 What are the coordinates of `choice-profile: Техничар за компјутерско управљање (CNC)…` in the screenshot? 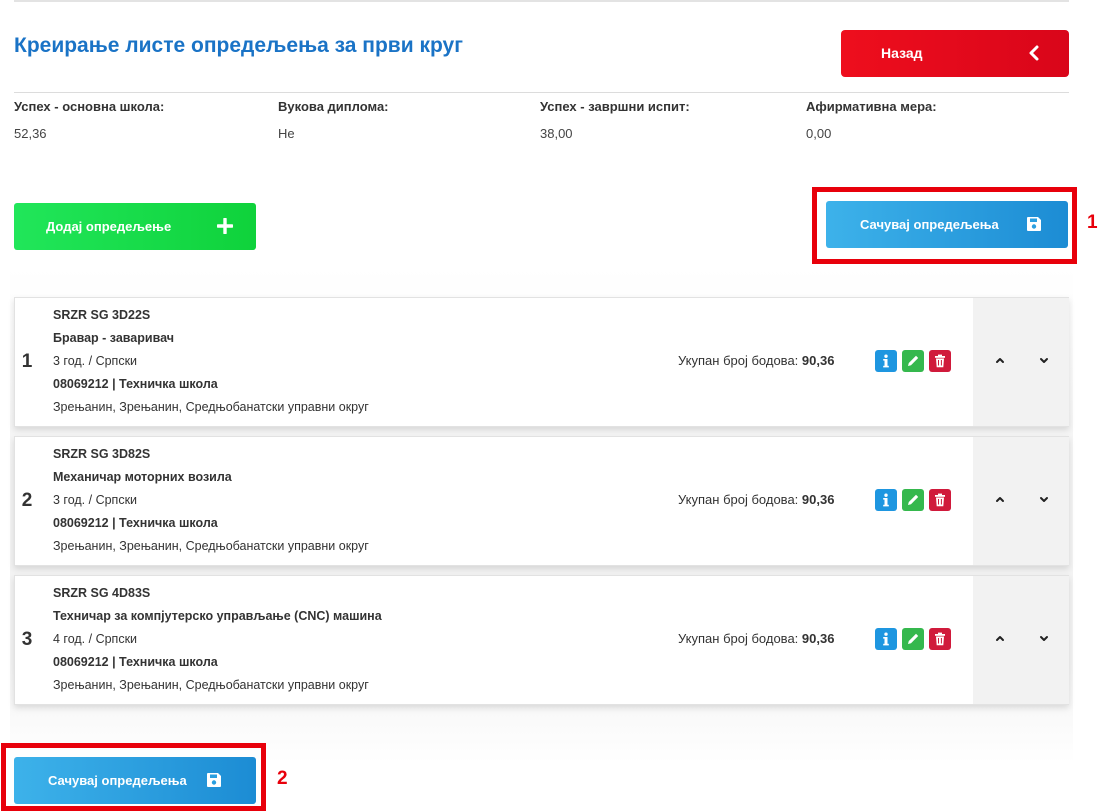 It's located at (217, 616).